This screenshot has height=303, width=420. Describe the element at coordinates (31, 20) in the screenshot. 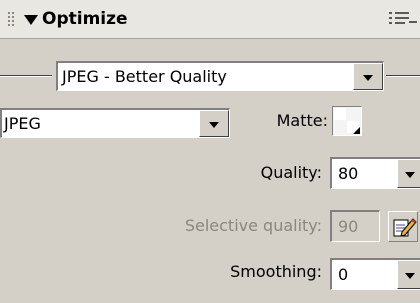

I see `collapse-arrow-icon` at that location.